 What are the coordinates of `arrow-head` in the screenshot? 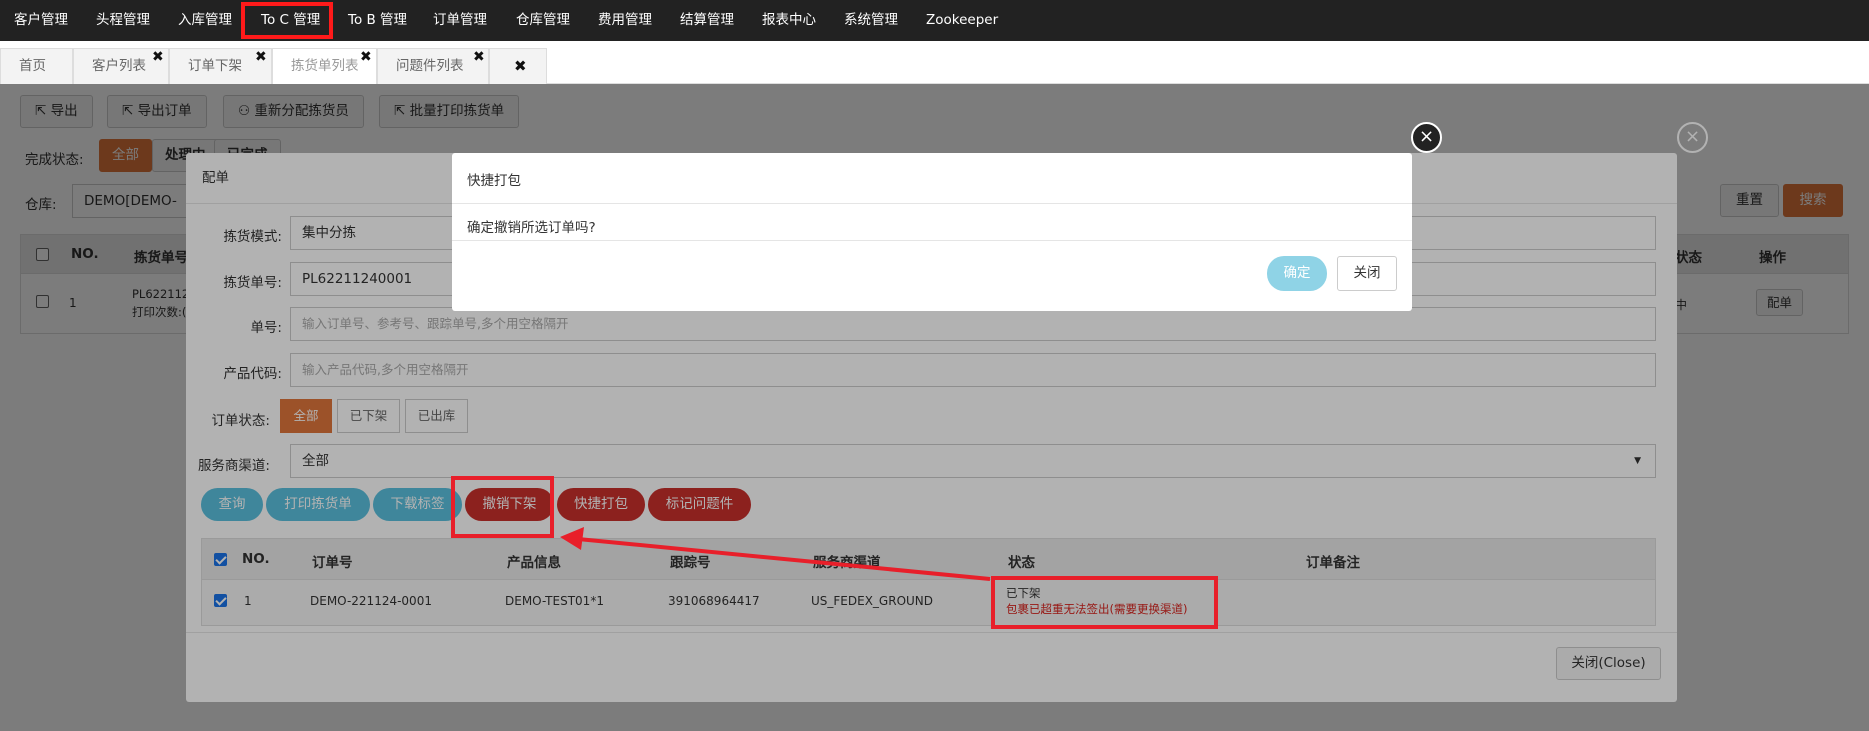 It's located at (572, 538).